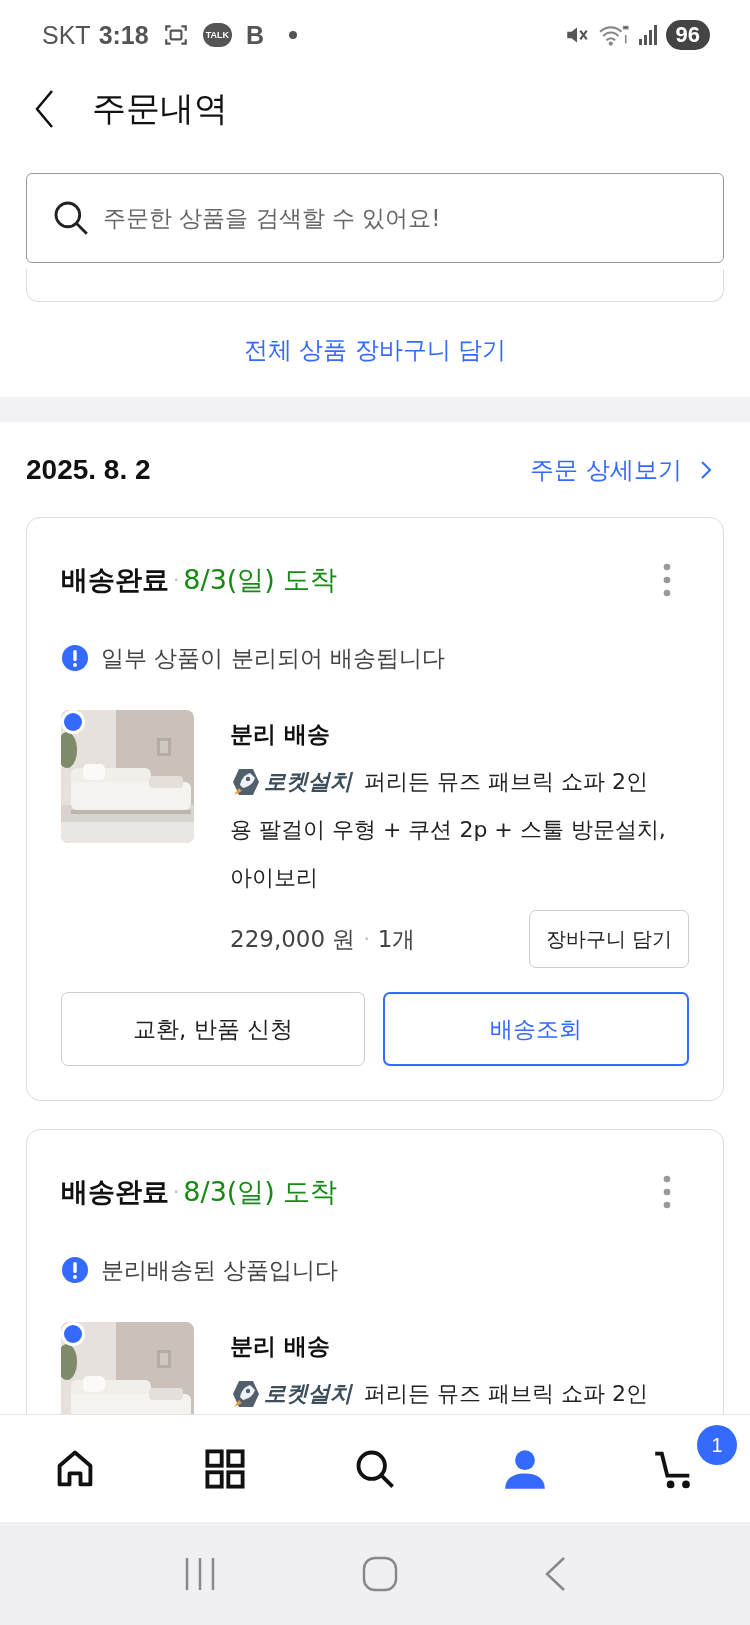 The image size is (750, 1625). Describe the element at coordinates (255, 35) in the screenshot. I see `app-letter-icon: B` at that location.